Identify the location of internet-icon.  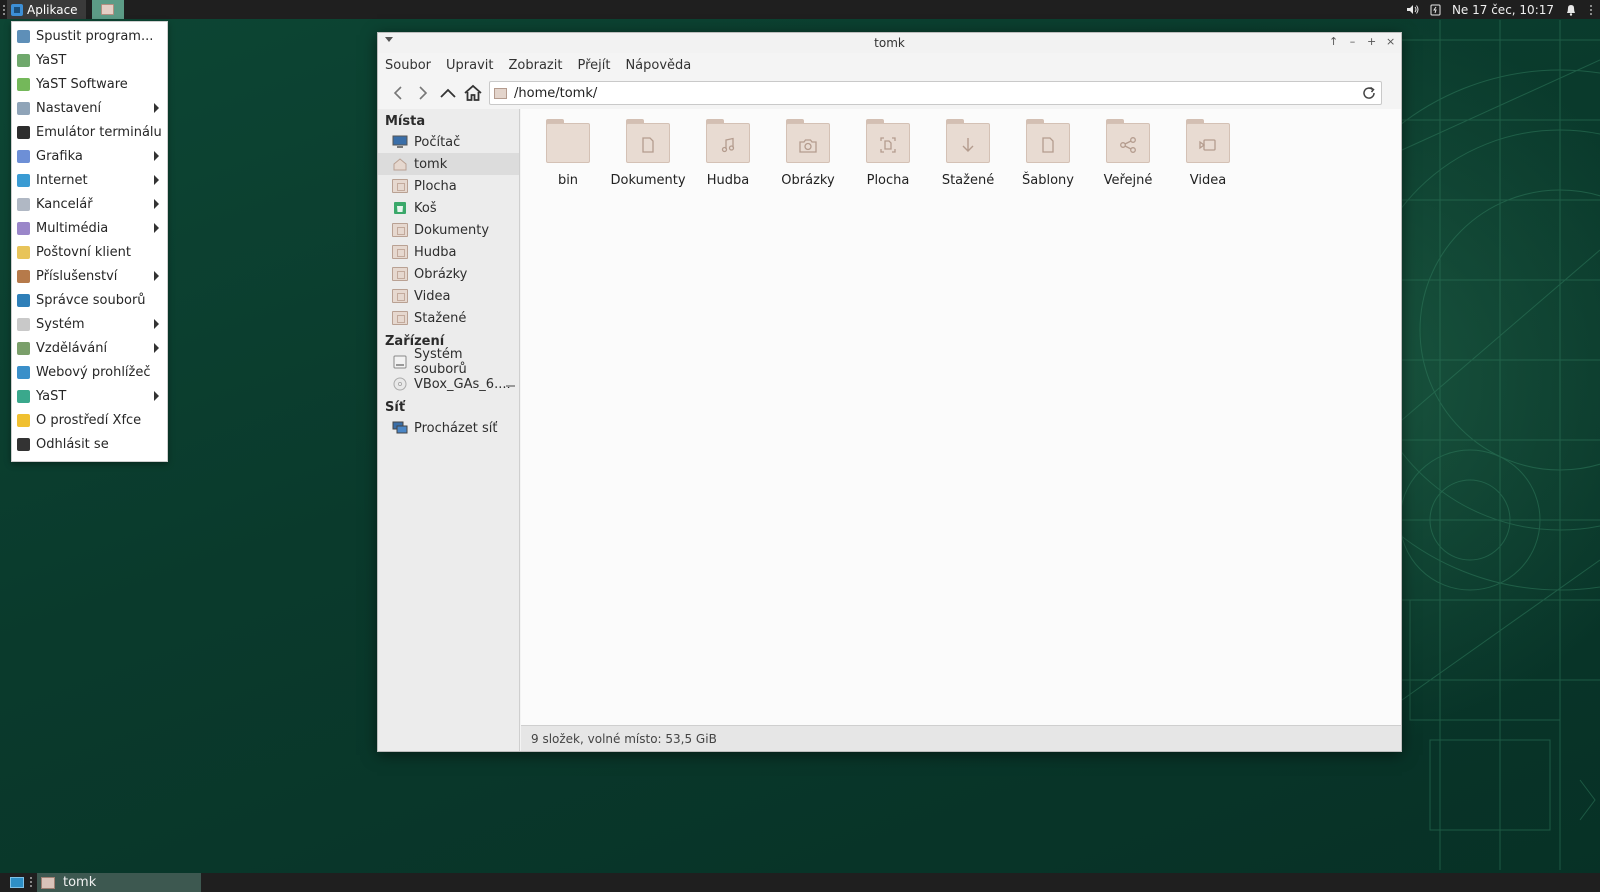
(23, 180).